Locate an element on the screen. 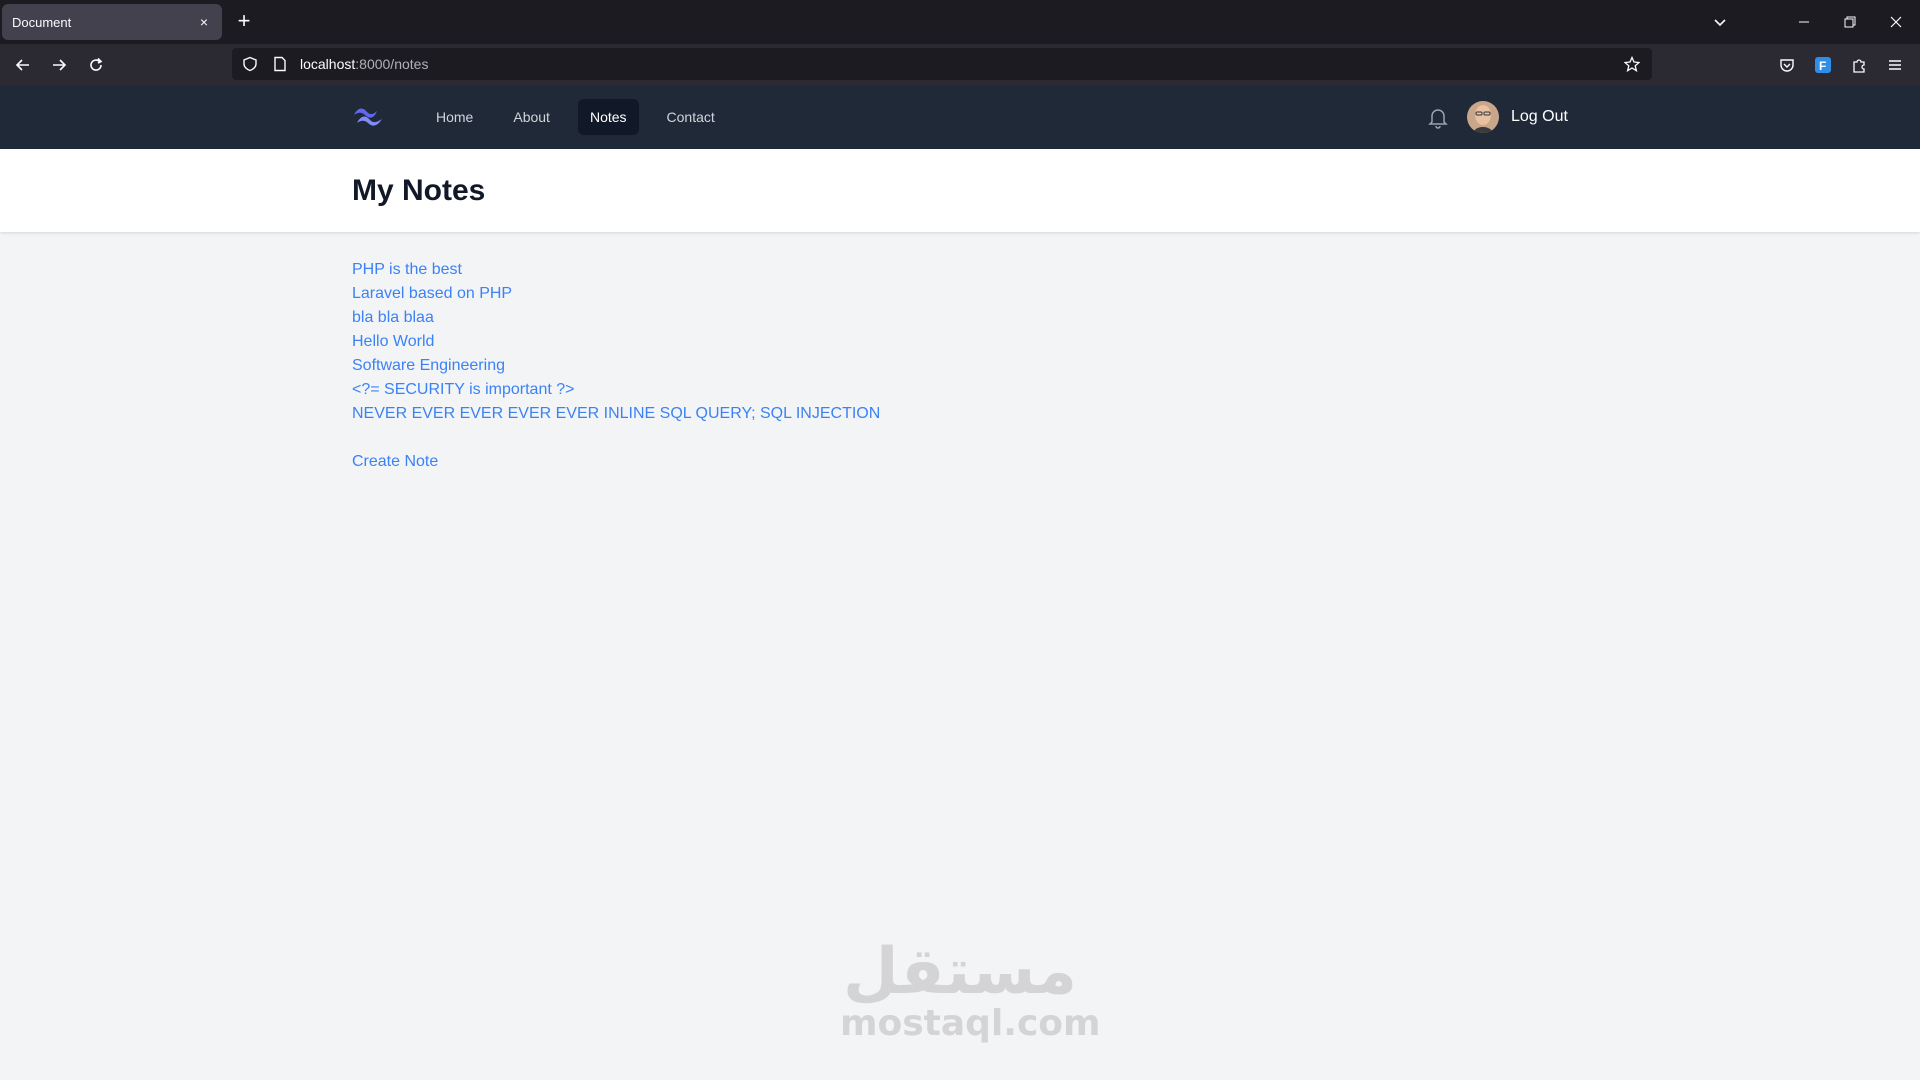 This screenshot has width=1920, height=1080. note-link: Hello World is located at coordinates (616, 342).